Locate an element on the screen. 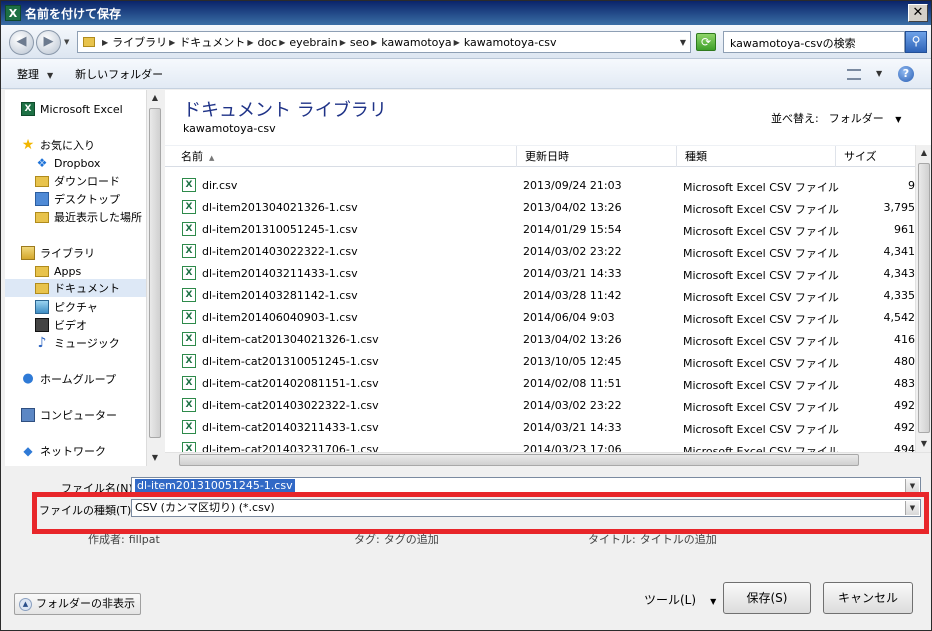  nav-item-favorites: ★ お気に入り is located at coordinates (58, 145).